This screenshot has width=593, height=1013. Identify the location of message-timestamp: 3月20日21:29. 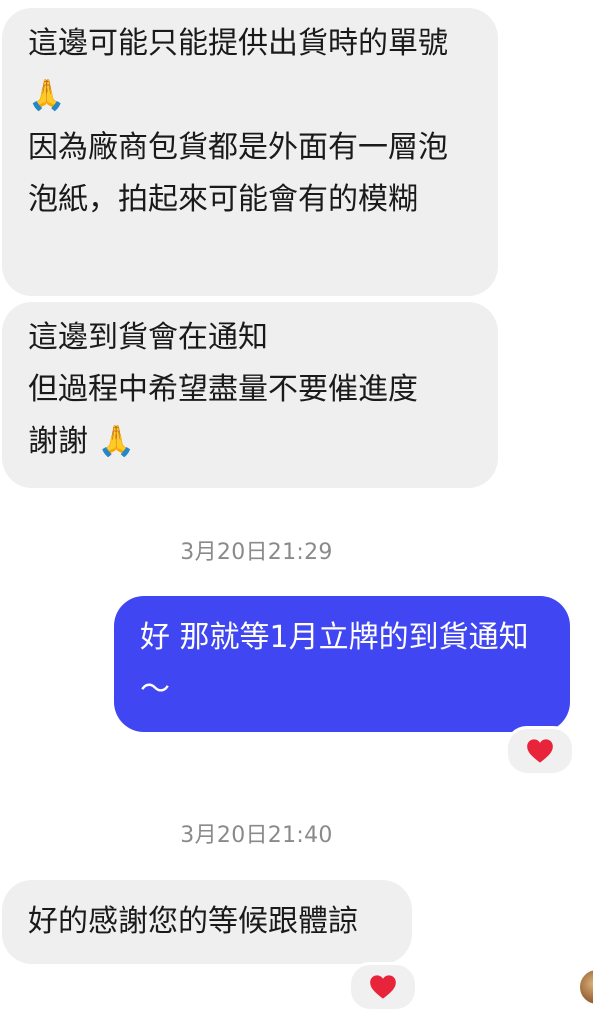
(256, 552).